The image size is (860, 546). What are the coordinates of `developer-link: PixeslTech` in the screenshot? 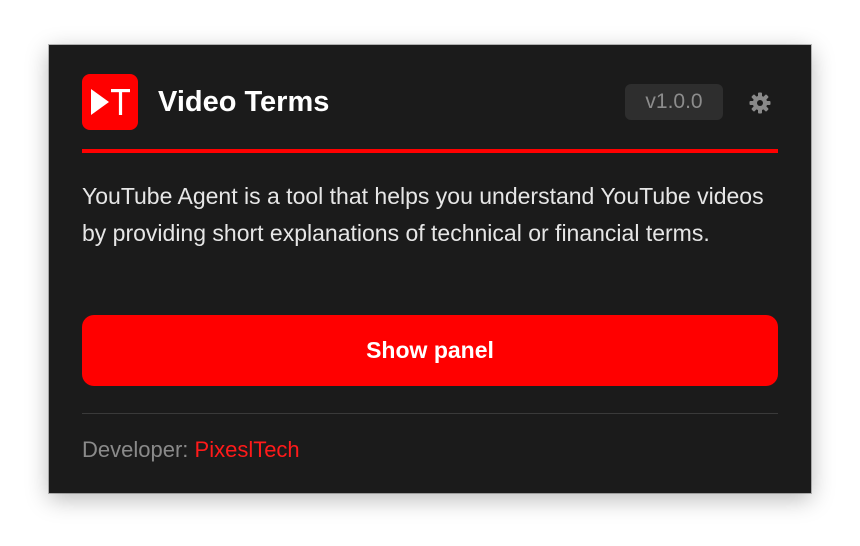 It's located at (247, 449).